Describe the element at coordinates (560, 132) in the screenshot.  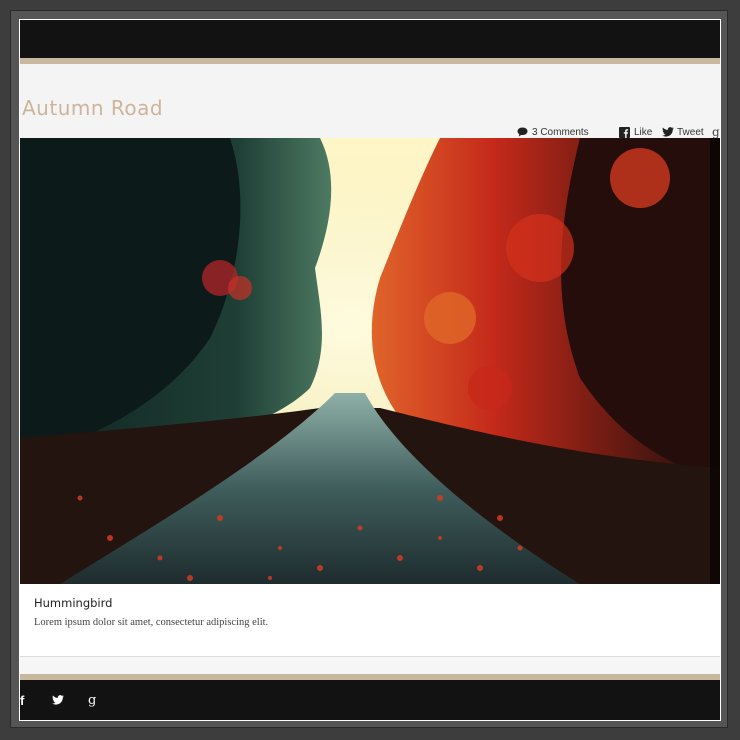
I see `comments-count: 3 Comments` at that location.